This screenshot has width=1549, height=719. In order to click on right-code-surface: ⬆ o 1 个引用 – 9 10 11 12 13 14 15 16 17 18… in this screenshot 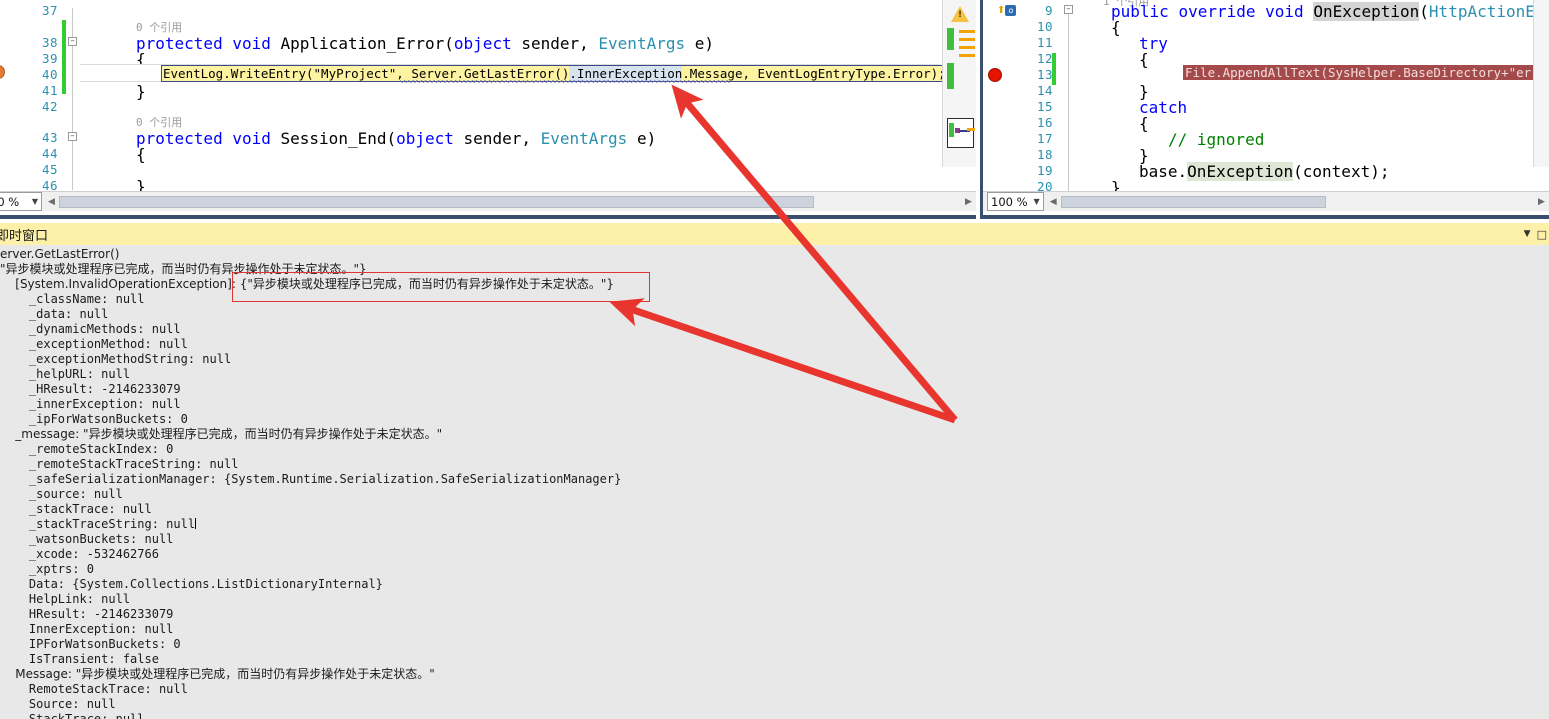, I will do `click(1266, 95)`.